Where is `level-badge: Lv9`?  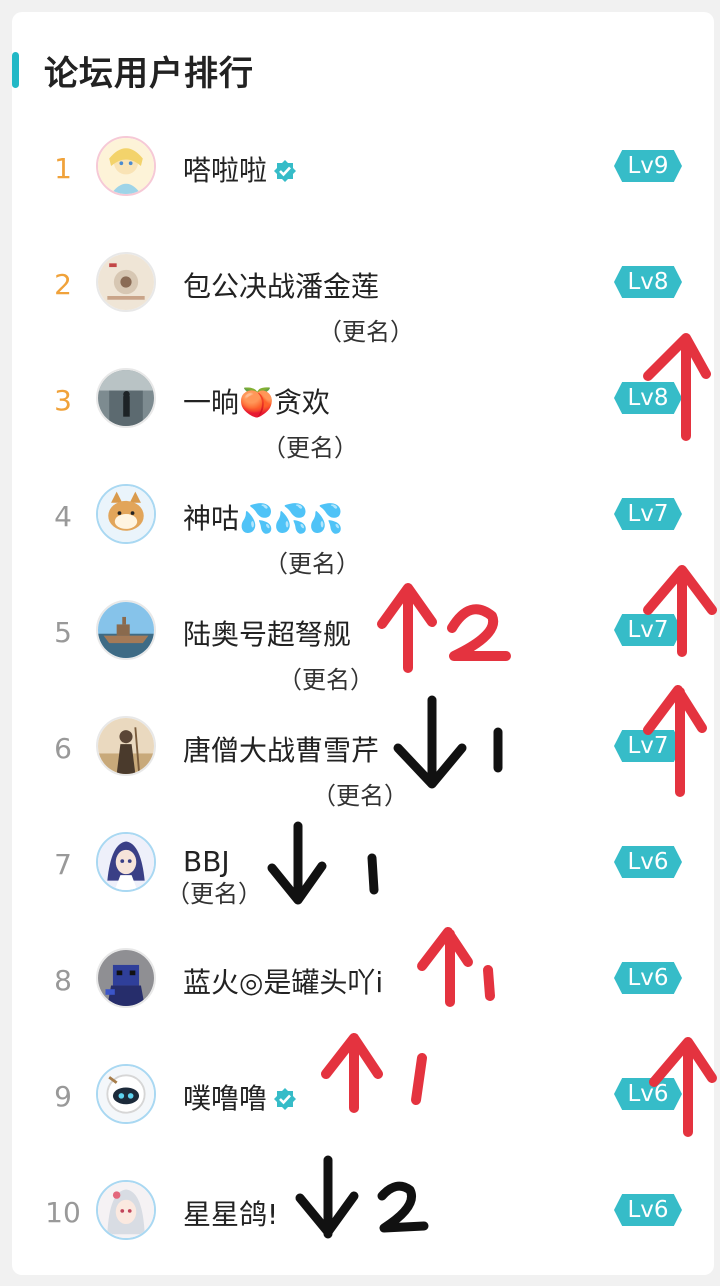 level-badge: Lv9 is located at coordinates (648, 166).